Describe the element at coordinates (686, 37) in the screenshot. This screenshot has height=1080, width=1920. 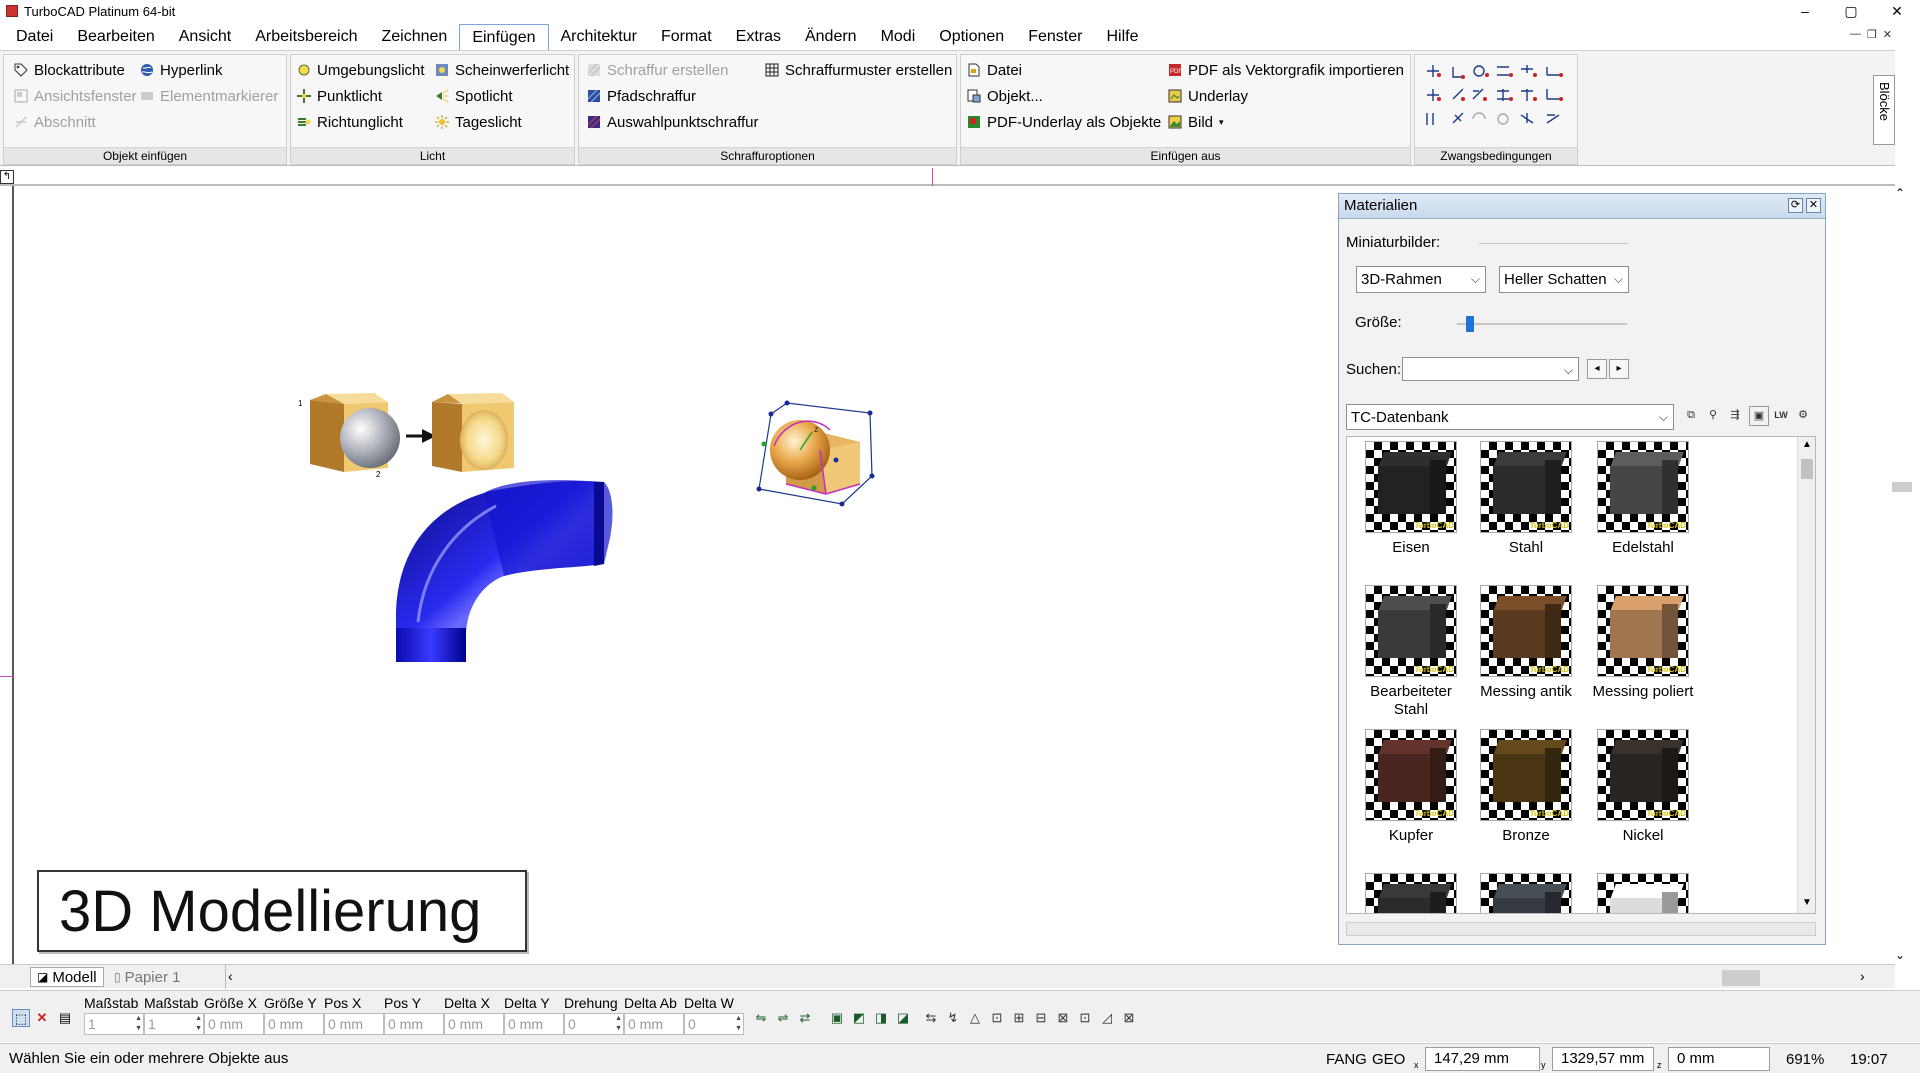
I see `menu-format: Format` at that location.